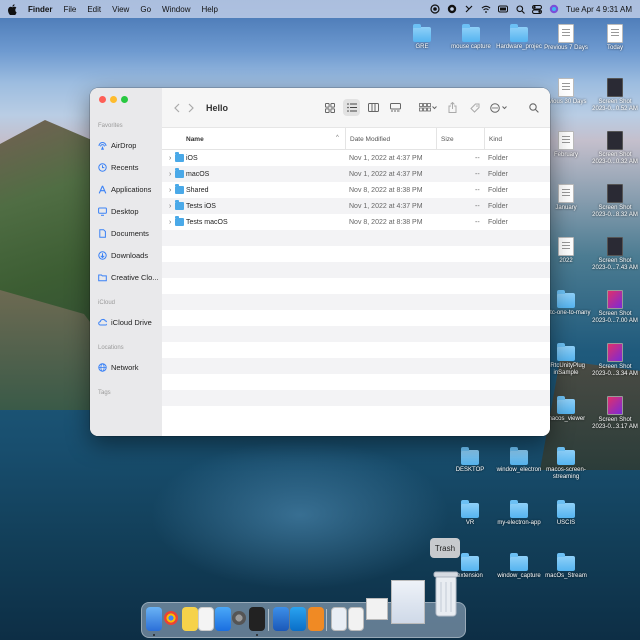 Image resolution: width=640 pixels, height=640 pixels. I want to click on wifi-icon, so click(486, 9).